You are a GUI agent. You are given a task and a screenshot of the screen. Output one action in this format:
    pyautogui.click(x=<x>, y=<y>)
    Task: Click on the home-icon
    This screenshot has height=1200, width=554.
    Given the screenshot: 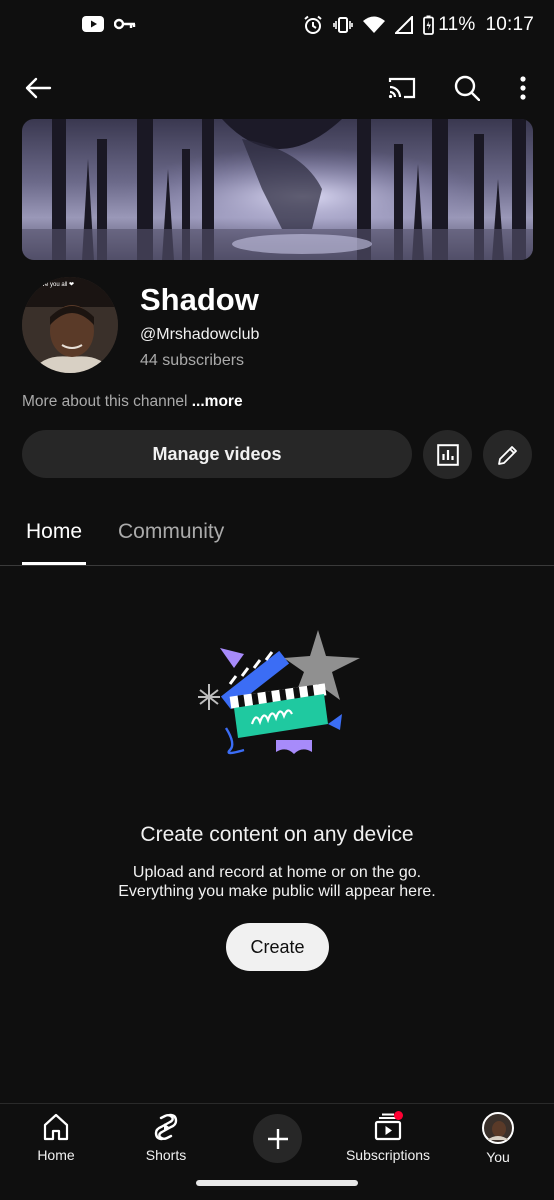 What is the action you would take?
    pyautogui.click(x=56, y=1127)
    